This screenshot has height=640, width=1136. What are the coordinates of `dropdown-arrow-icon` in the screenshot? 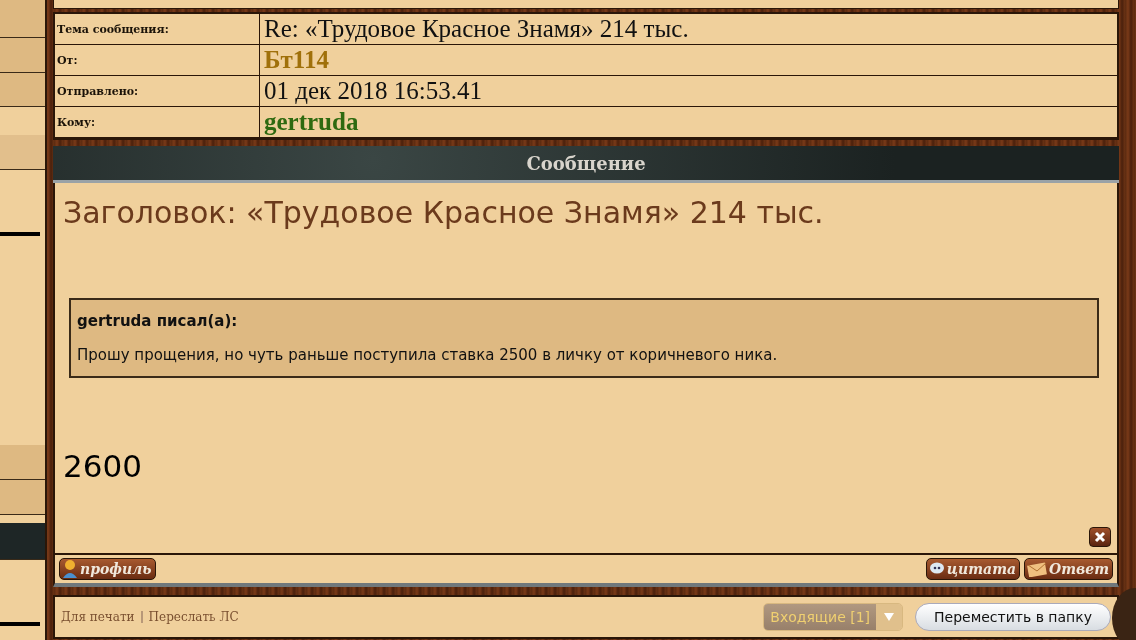 It's located at (889, 617).